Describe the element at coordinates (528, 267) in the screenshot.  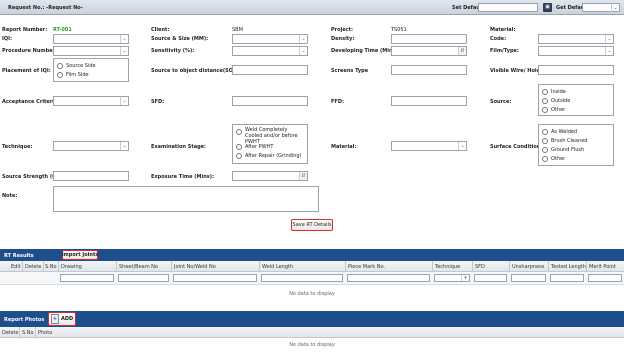
I see `column-header: Unsharpness` at that location.